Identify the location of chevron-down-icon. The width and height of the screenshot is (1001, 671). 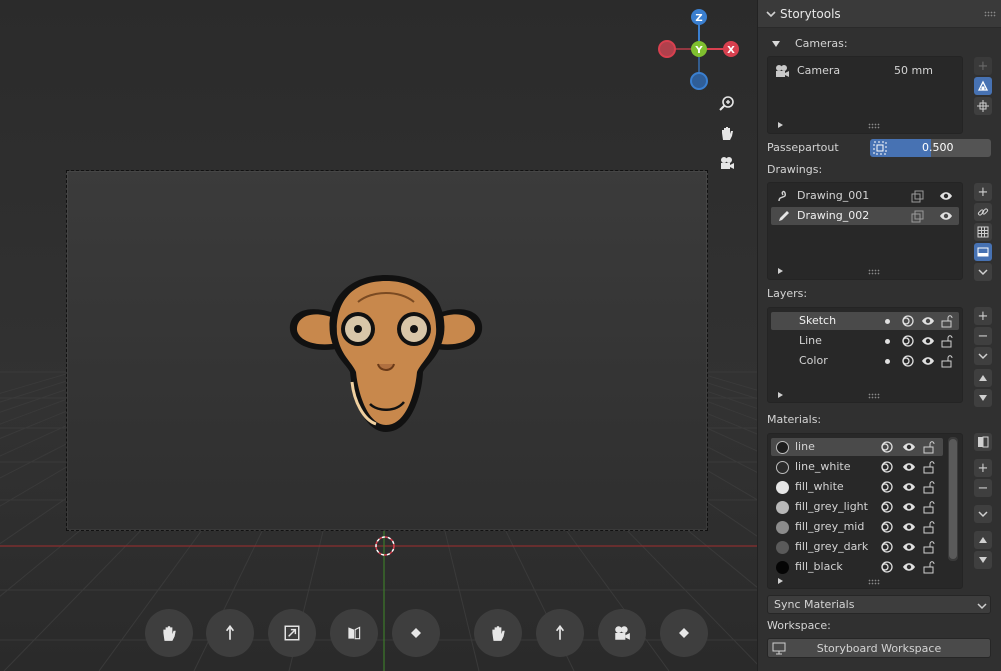
(771, 14).